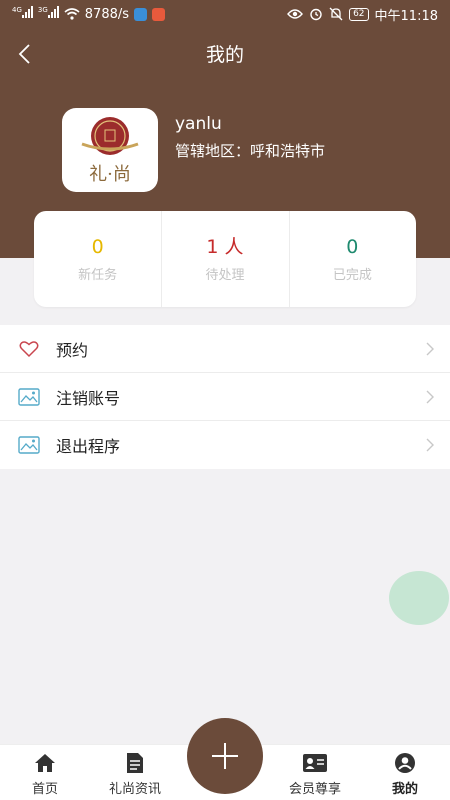 The height and width of the screenshot is (800, 450). I want to click on menu-item-label: 注销账号, so click(88, 398).